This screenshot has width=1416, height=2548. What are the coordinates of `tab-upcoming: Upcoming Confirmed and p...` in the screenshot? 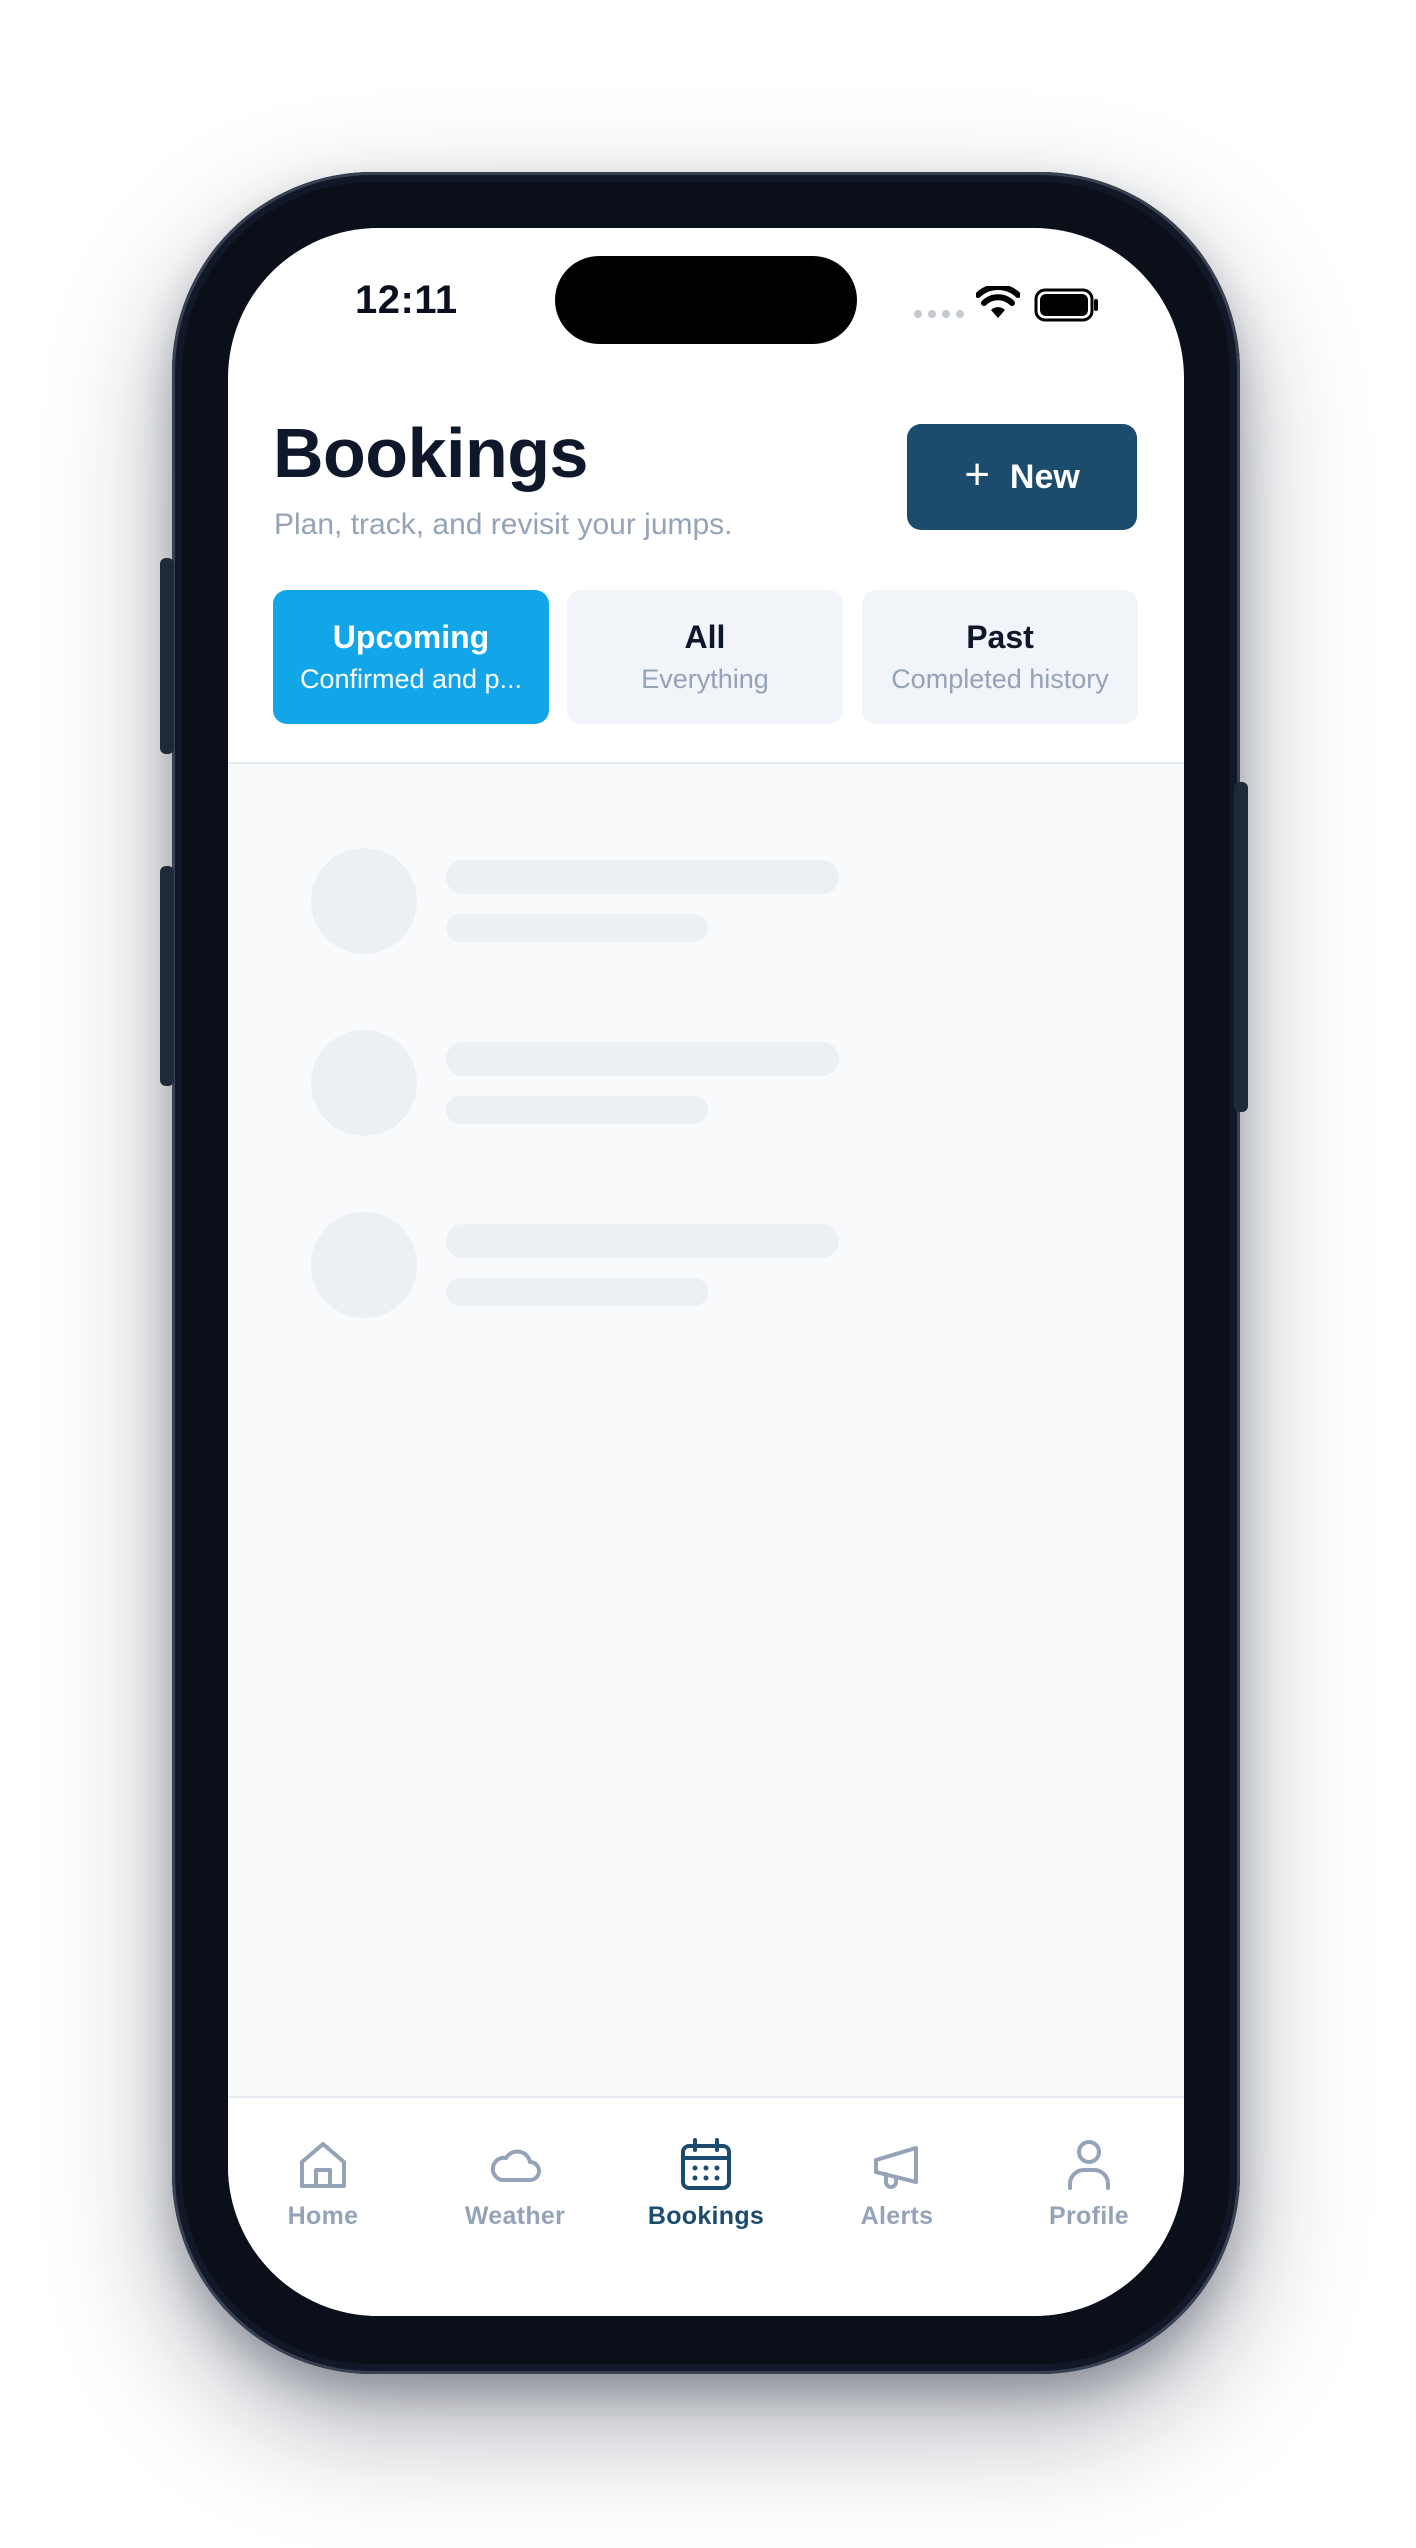 It's located at (411, 657).